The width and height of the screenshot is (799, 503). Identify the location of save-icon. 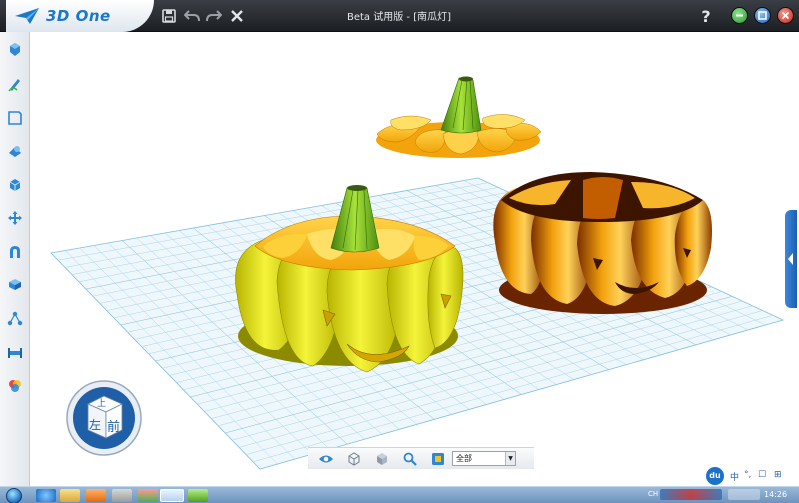
(169, 16).